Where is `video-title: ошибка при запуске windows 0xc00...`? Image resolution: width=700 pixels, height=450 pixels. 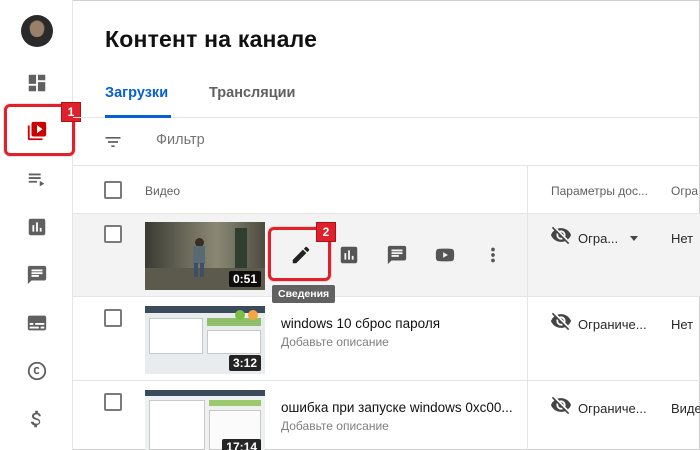
video-title: ошибка при запуске windows 0xc00... is located at coordinates (397, 407).